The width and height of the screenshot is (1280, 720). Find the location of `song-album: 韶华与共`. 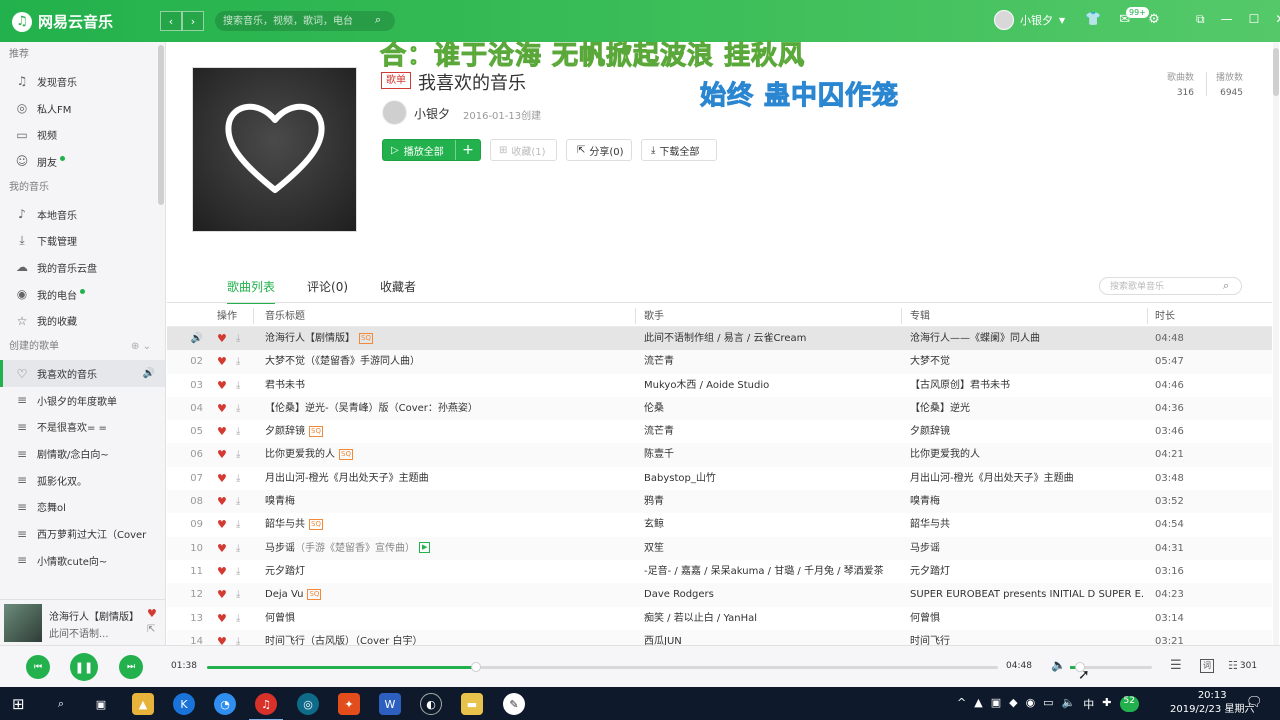

song-album: 韶华与共 is located at coordinates (1027, 524).